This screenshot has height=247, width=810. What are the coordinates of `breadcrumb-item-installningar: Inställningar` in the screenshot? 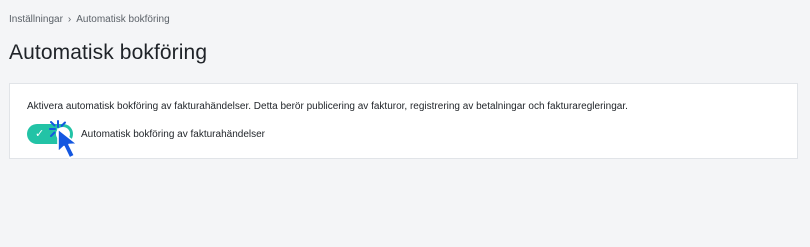 It's located at (36, 19).